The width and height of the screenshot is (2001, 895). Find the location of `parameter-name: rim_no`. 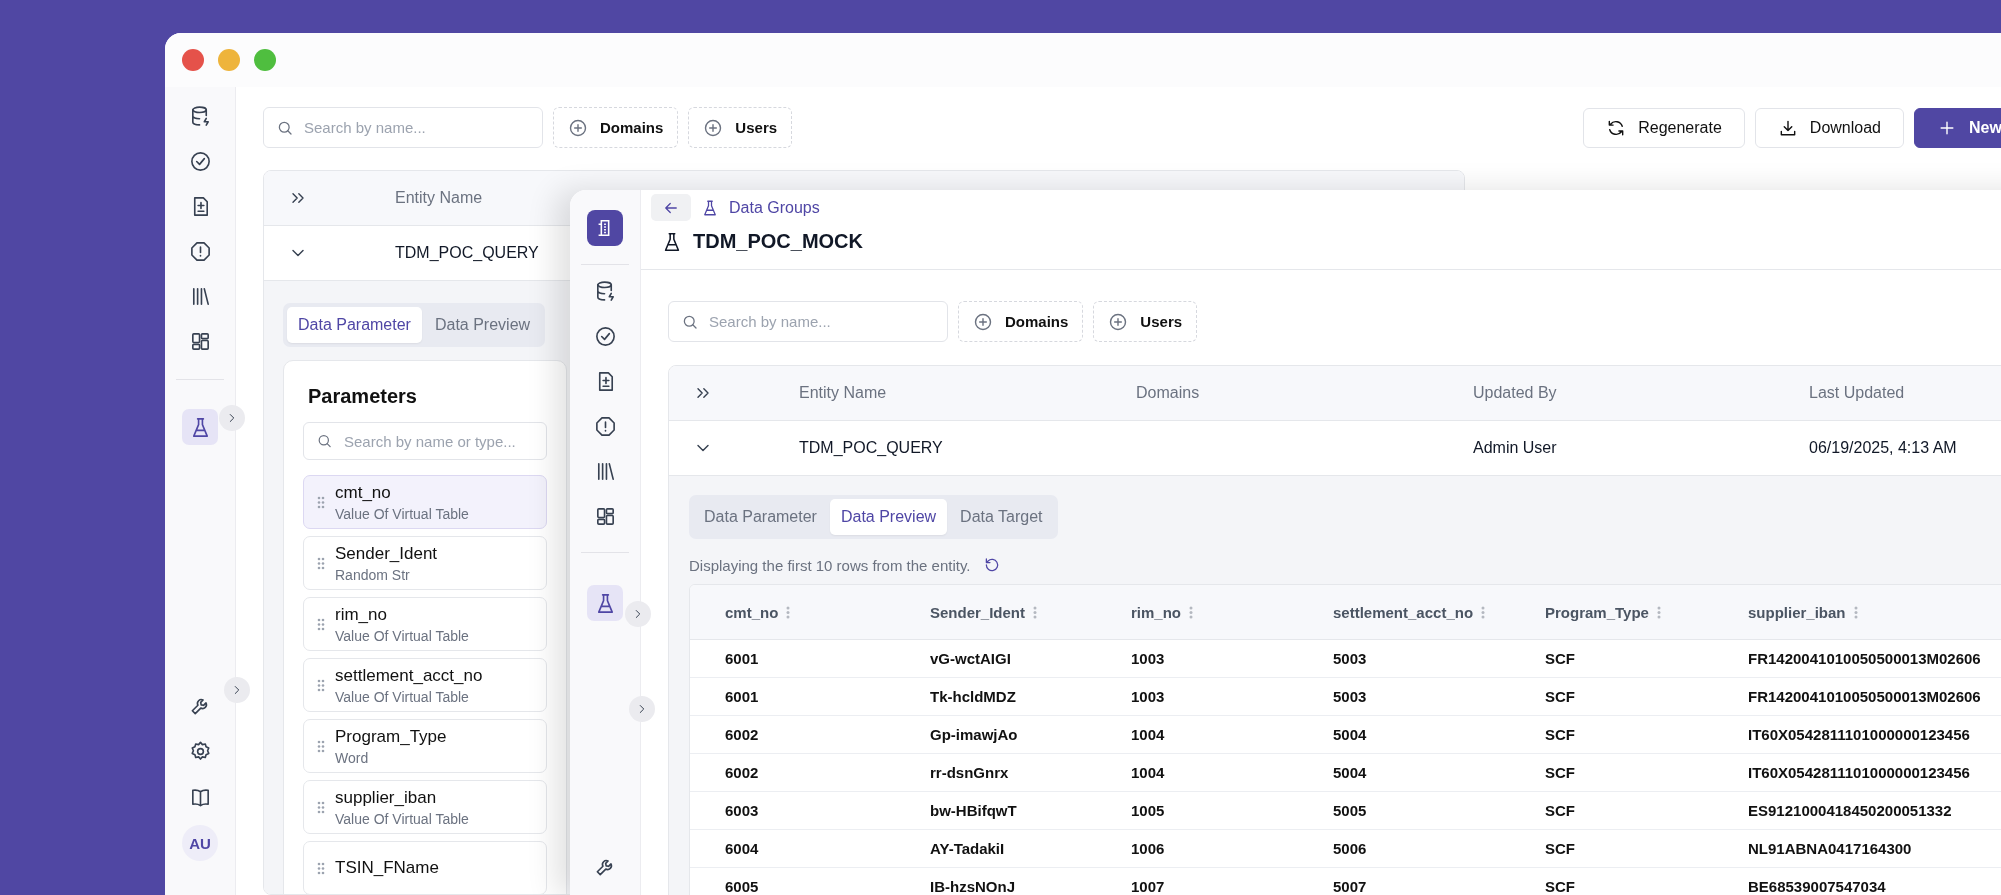

parameter-name: rim_no is located at coordinates (361, 614).